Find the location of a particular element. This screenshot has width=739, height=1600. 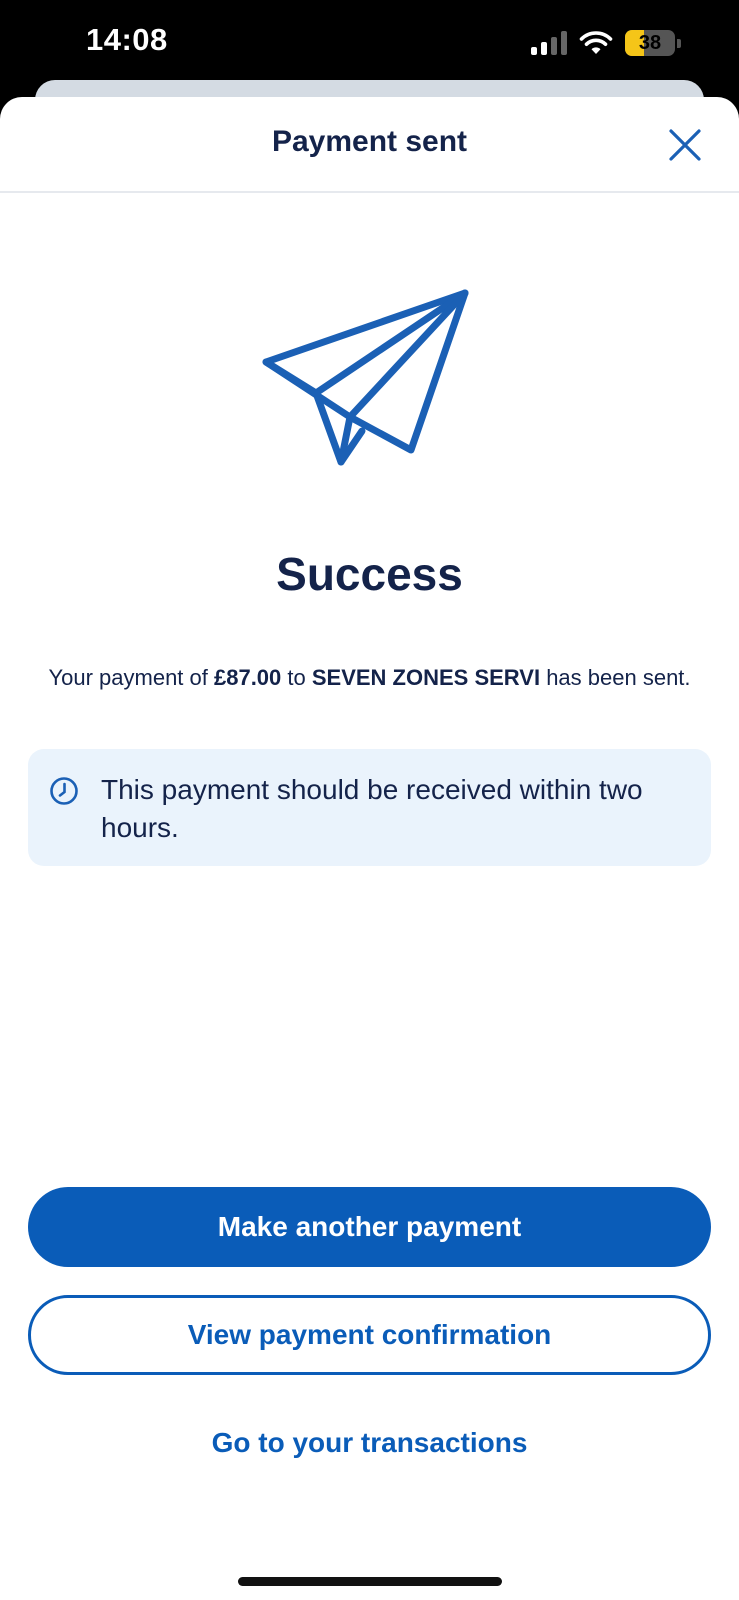

close-button is located at coordinates (685, 145).